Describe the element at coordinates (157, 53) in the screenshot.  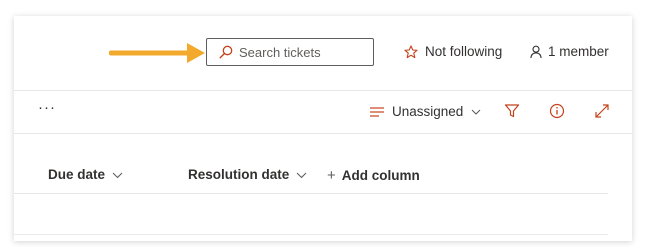
I see `arrow-annotation` at that location.